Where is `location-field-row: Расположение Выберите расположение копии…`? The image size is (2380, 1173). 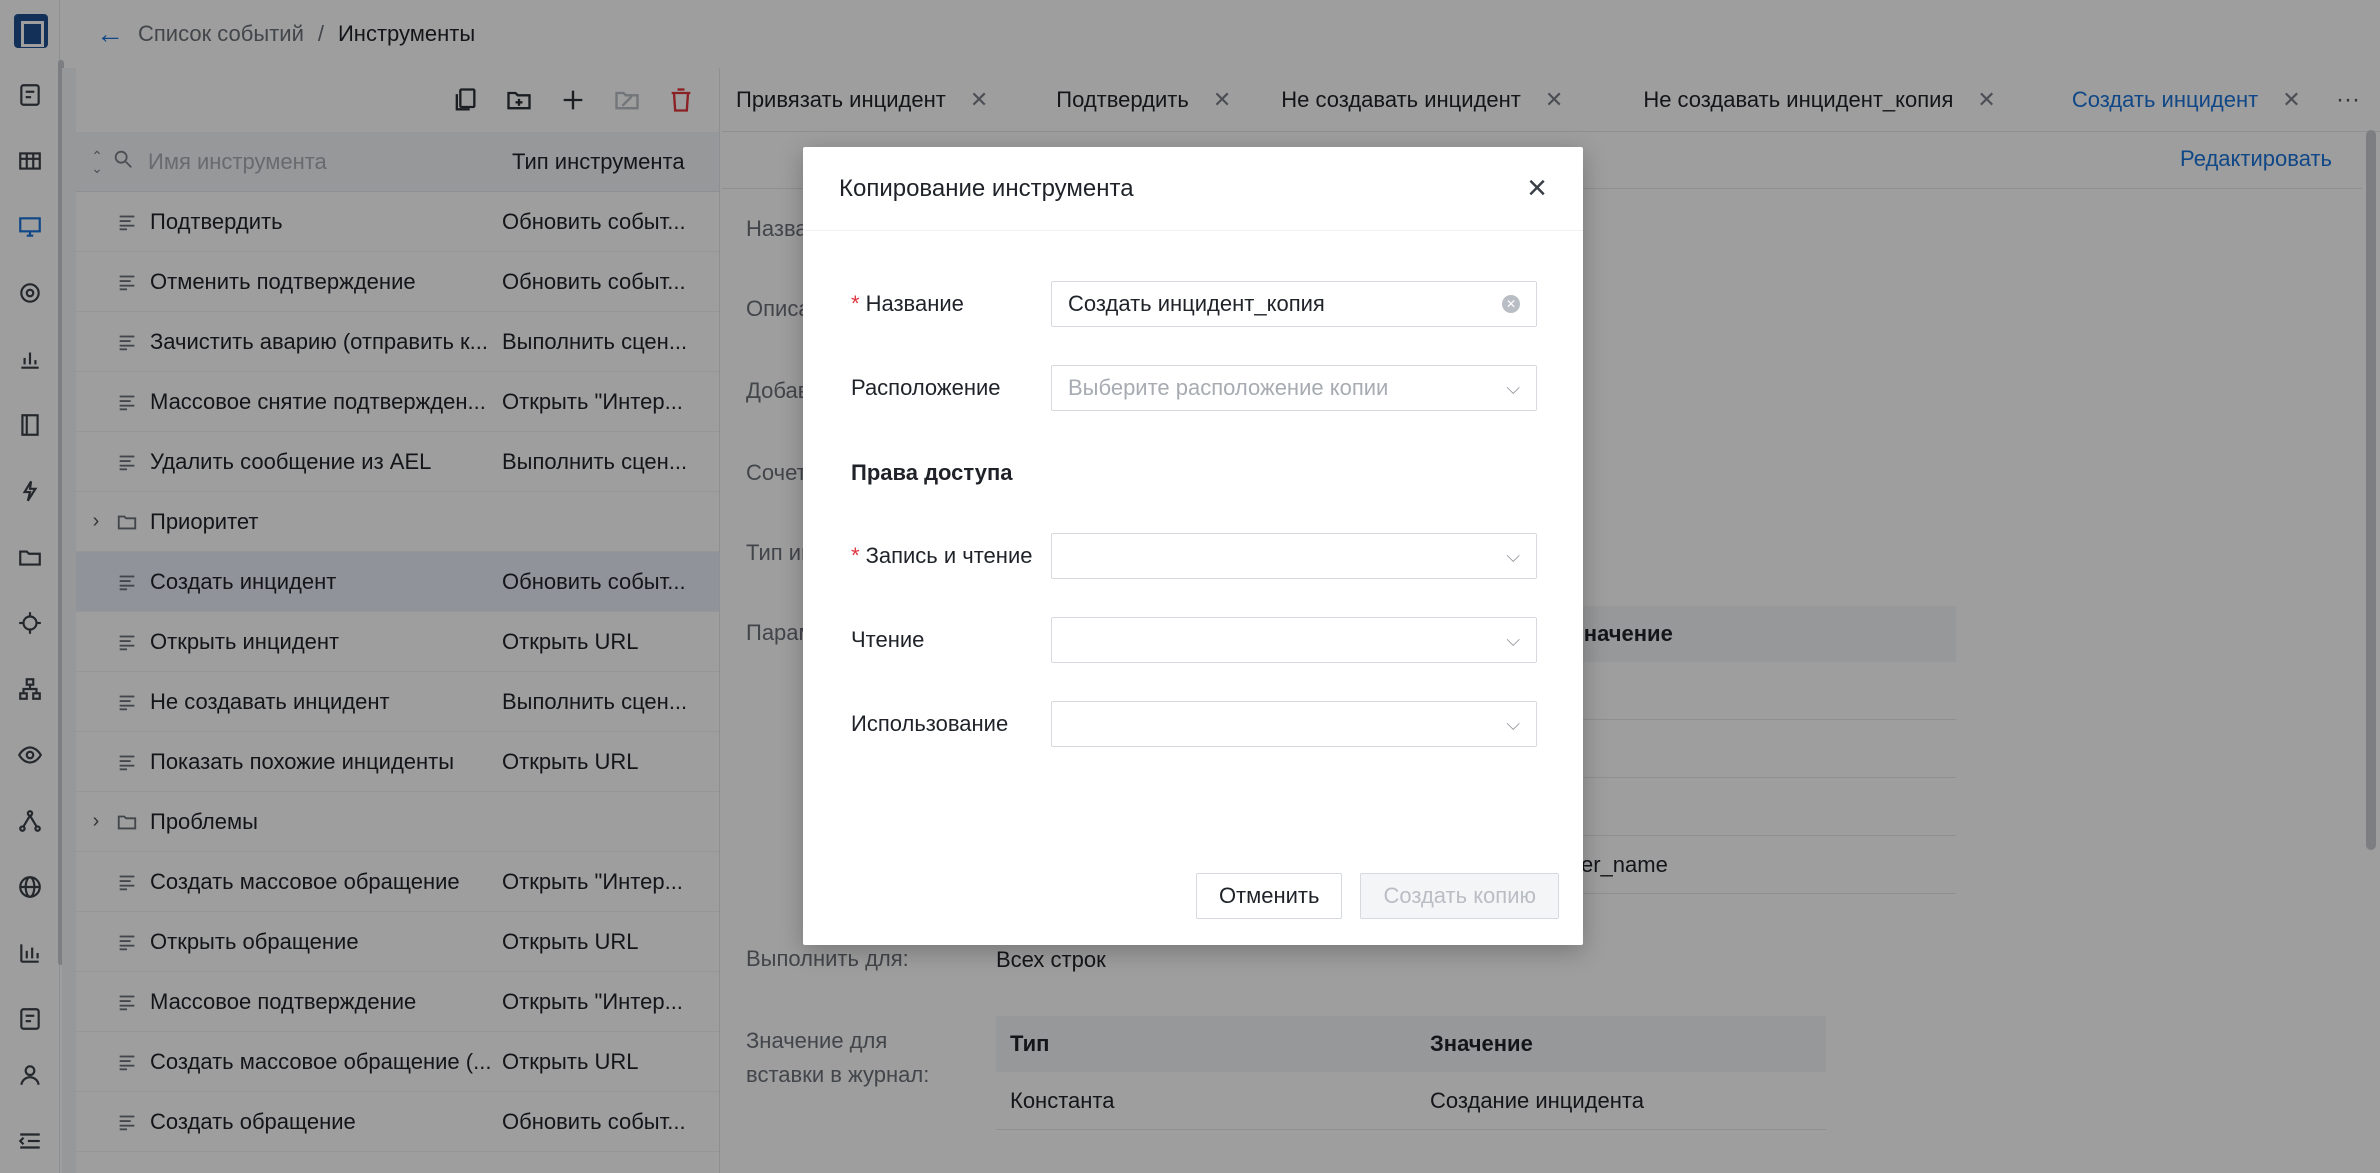 location-field-row: Расположение Выберите расположение копии… is located at coordinates (1194, 388).